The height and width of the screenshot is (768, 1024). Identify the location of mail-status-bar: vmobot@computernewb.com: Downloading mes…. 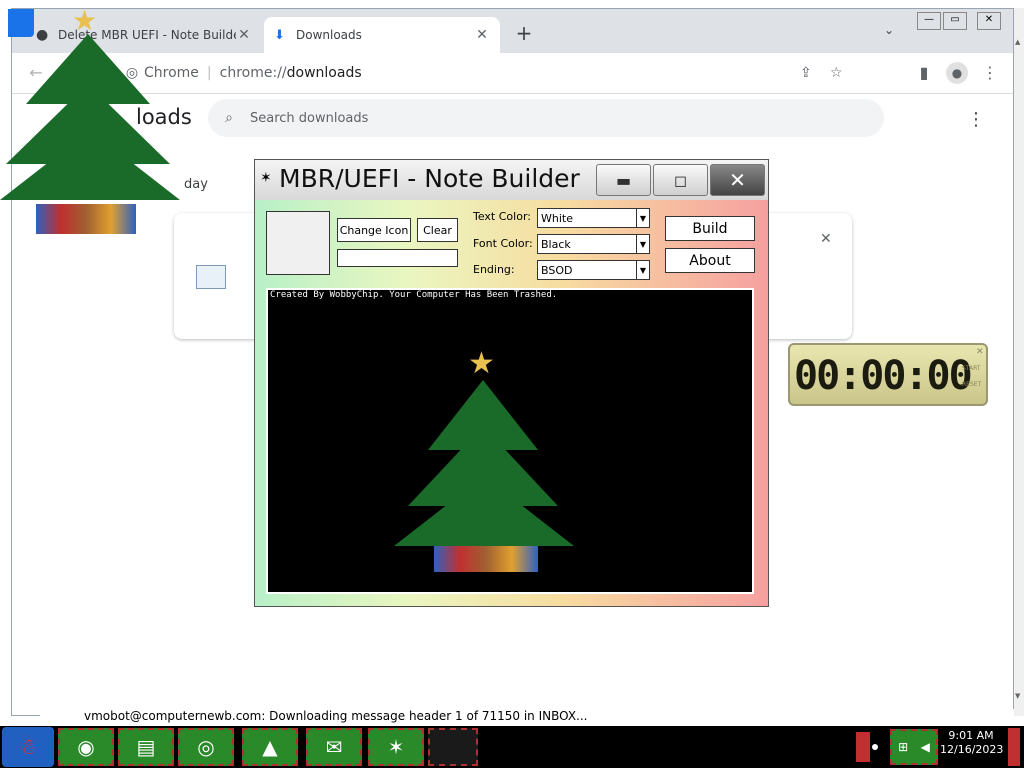
(532, 717).